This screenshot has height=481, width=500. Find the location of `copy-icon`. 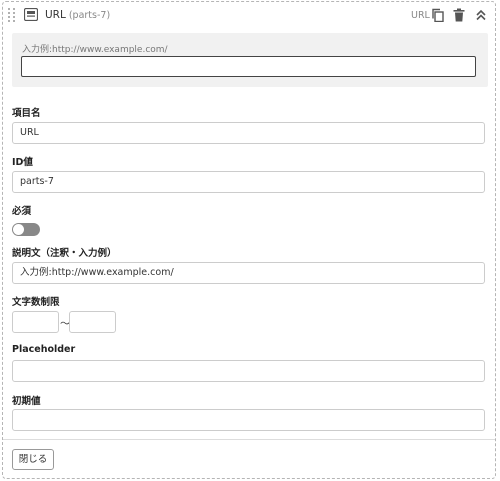

copy-icon is located at coordinates (438, 15).